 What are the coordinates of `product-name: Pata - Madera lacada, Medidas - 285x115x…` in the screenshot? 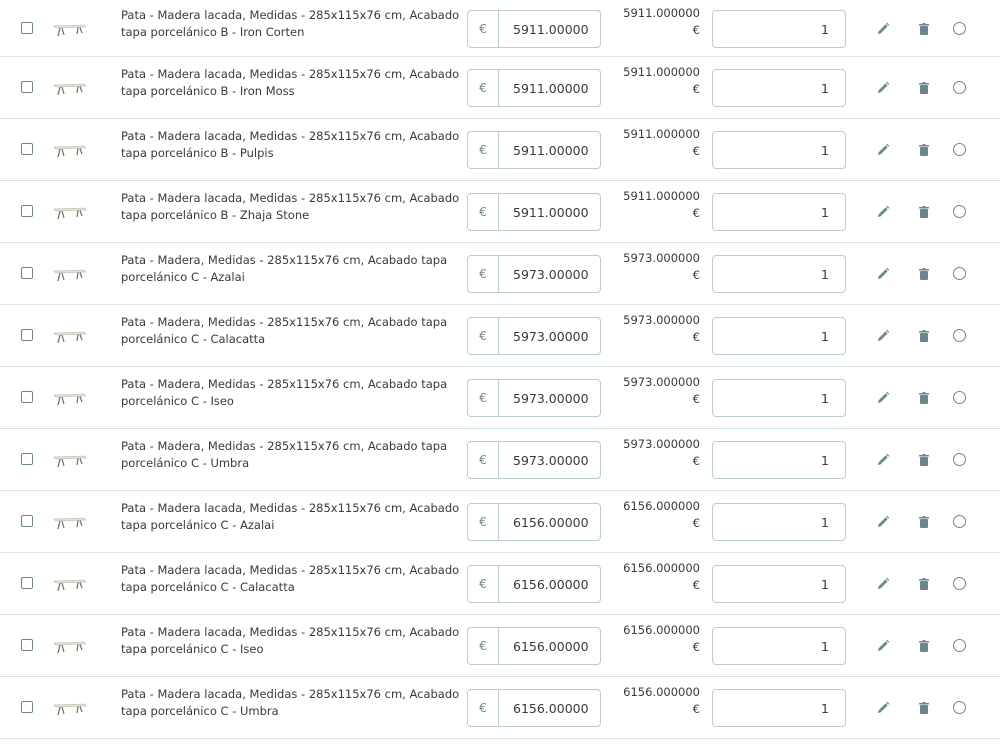 It's located at (290, 82).